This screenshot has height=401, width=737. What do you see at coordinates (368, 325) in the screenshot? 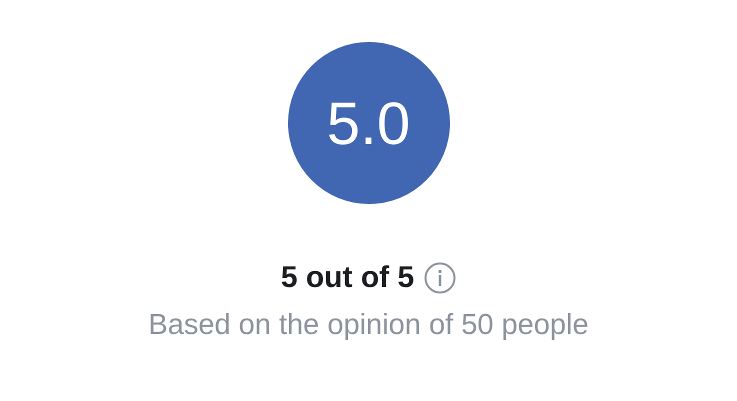
I see `subtitle: Based on the opinion of 50 people` at bounding box center [368, 325].